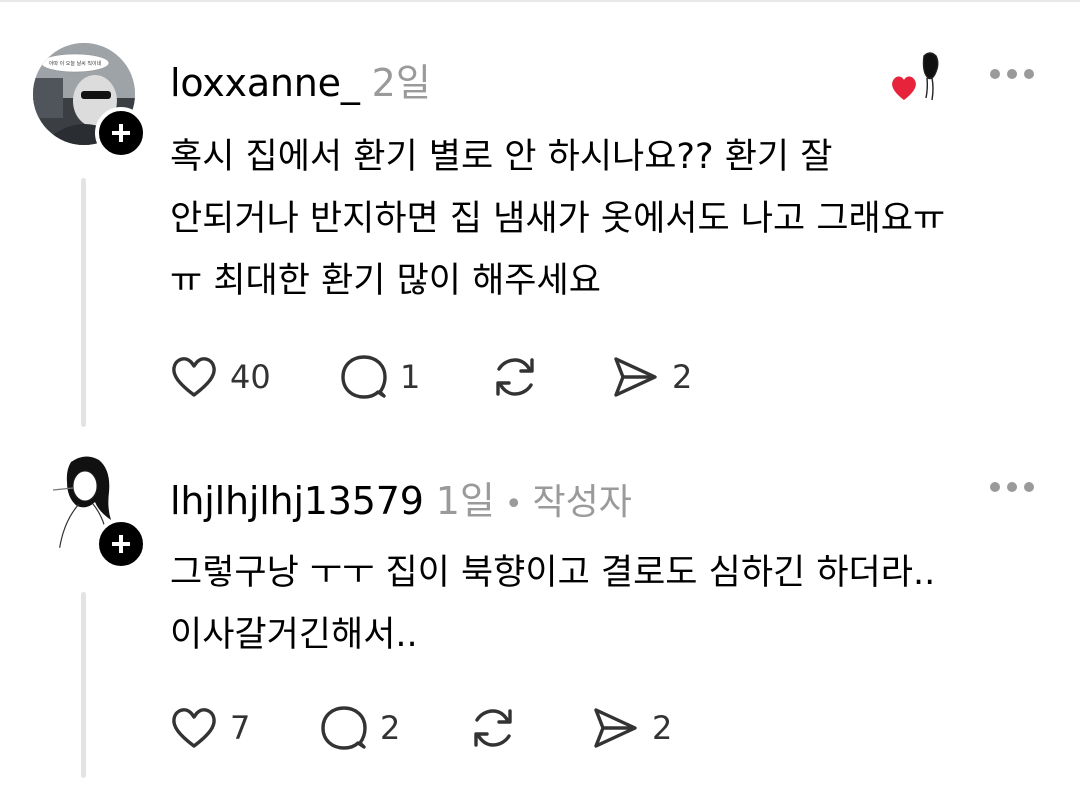  I want to click on reply-button: 2, so click(360, 728).